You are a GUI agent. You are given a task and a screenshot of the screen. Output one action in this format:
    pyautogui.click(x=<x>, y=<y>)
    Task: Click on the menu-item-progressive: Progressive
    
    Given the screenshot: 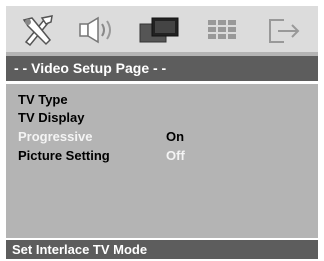 What is the action you would take?
    pyautogui.click(x=55, y=136)
    